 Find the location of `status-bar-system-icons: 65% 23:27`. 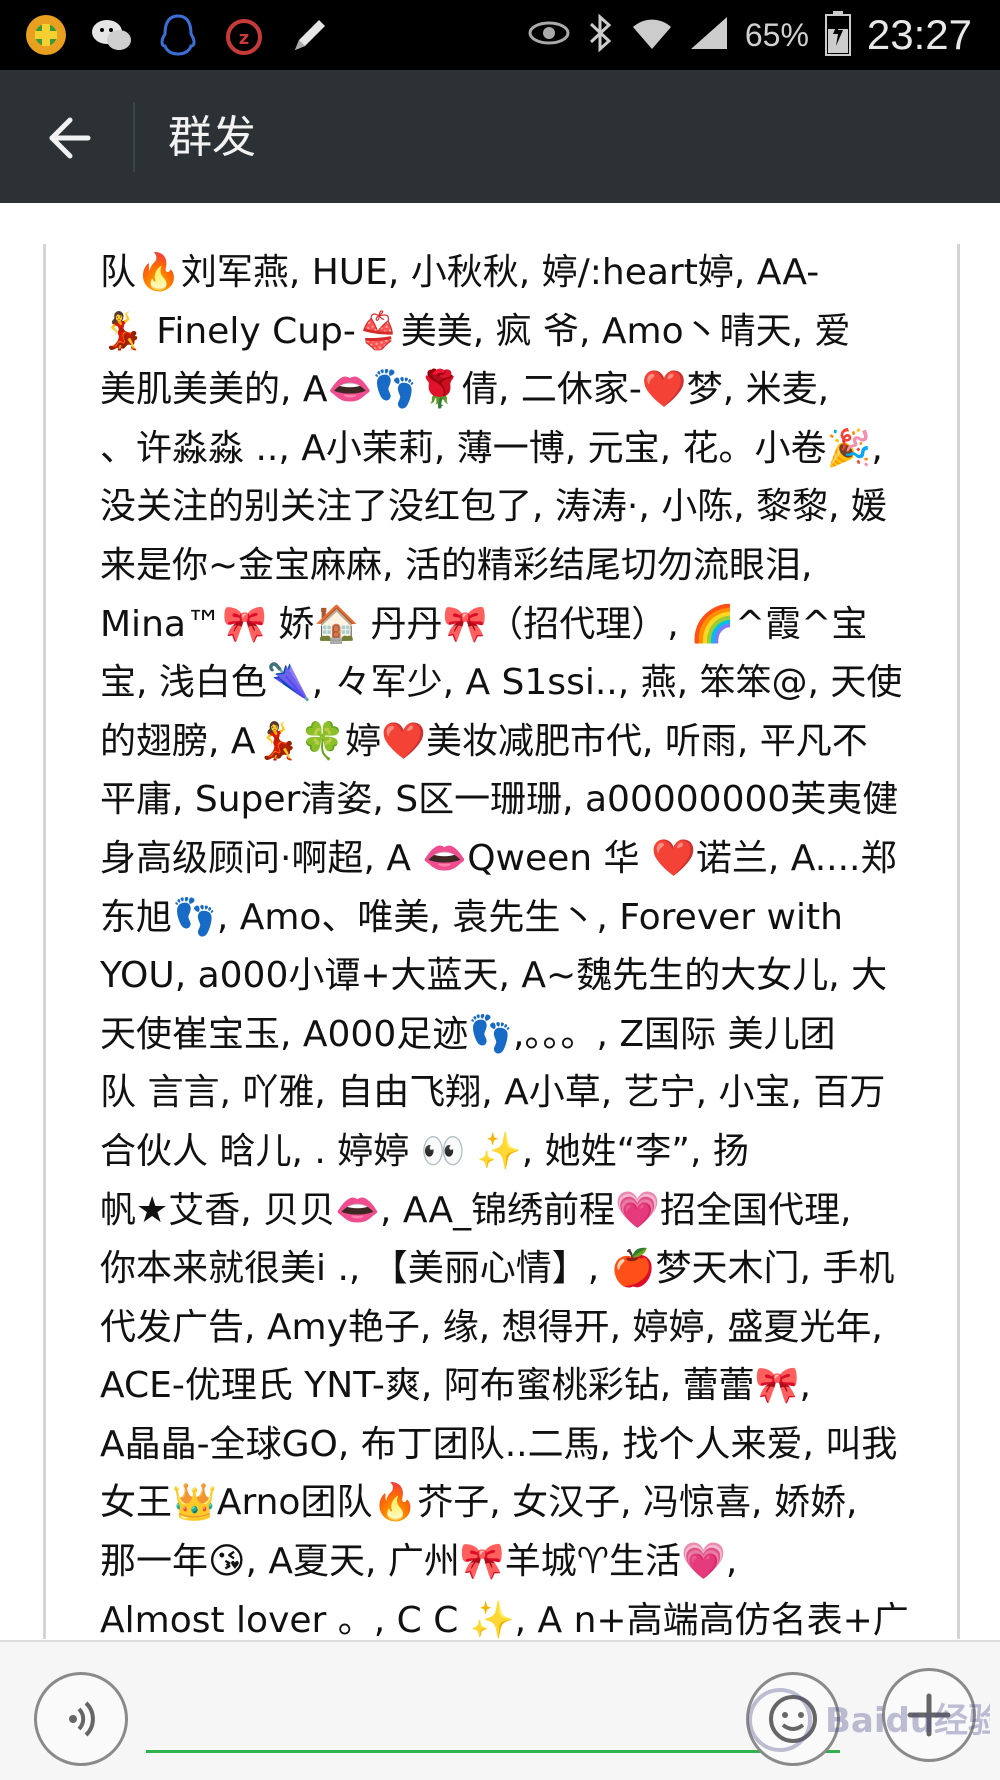

status-bar-system-icons: 65% 23:27 is located at coordinates (749, 35).